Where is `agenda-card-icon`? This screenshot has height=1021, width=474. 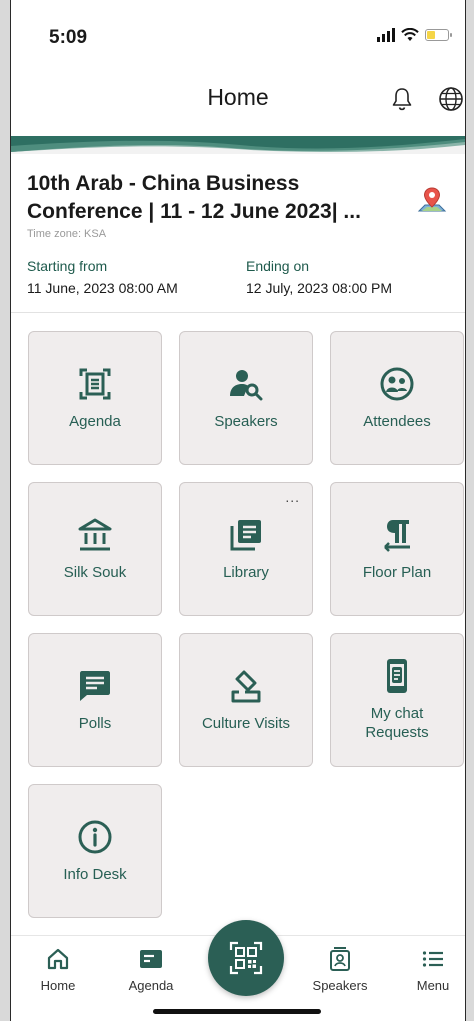
agenda-card-icon is located at coordinates (151, 959).